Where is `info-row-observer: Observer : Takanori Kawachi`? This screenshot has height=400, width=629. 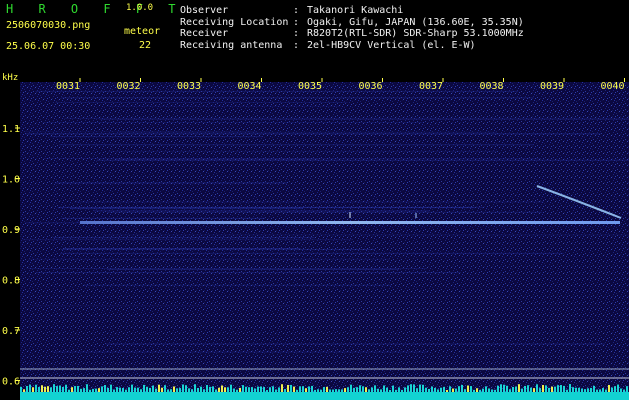
info-row-observer: Observer : Takanori Kawachi is located at coordinates (352, 11).